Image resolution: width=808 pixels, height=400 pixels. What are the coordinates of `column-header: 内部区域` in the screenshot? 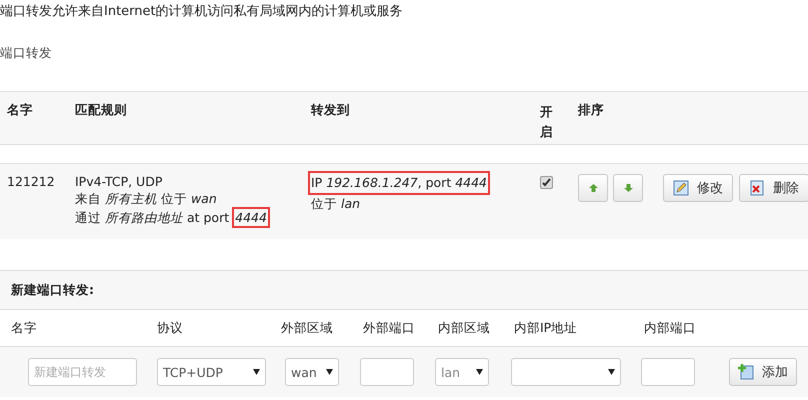 It's located at (464, 328).